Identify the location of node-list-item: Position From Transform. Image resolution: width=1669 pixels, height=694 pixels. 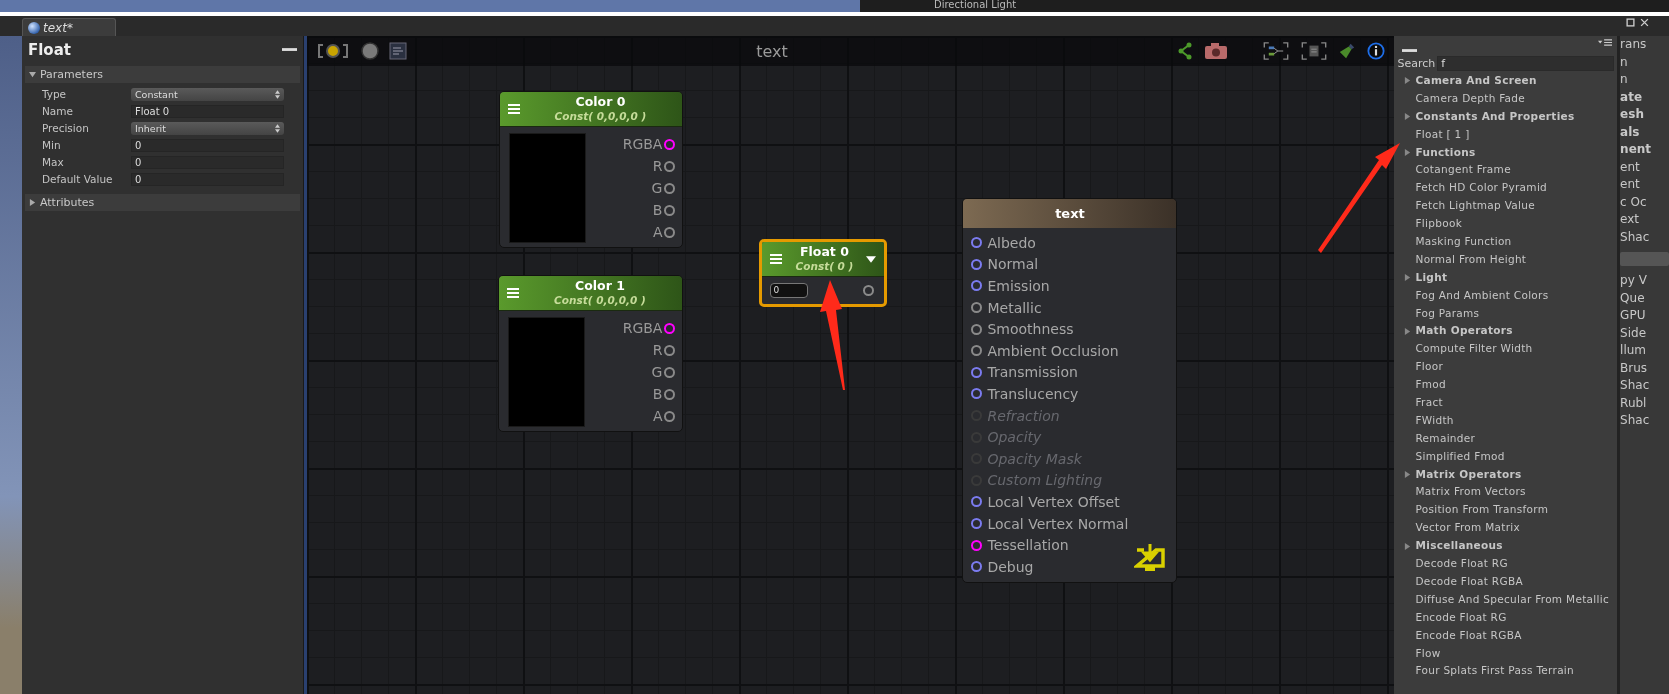
(1506, 510).